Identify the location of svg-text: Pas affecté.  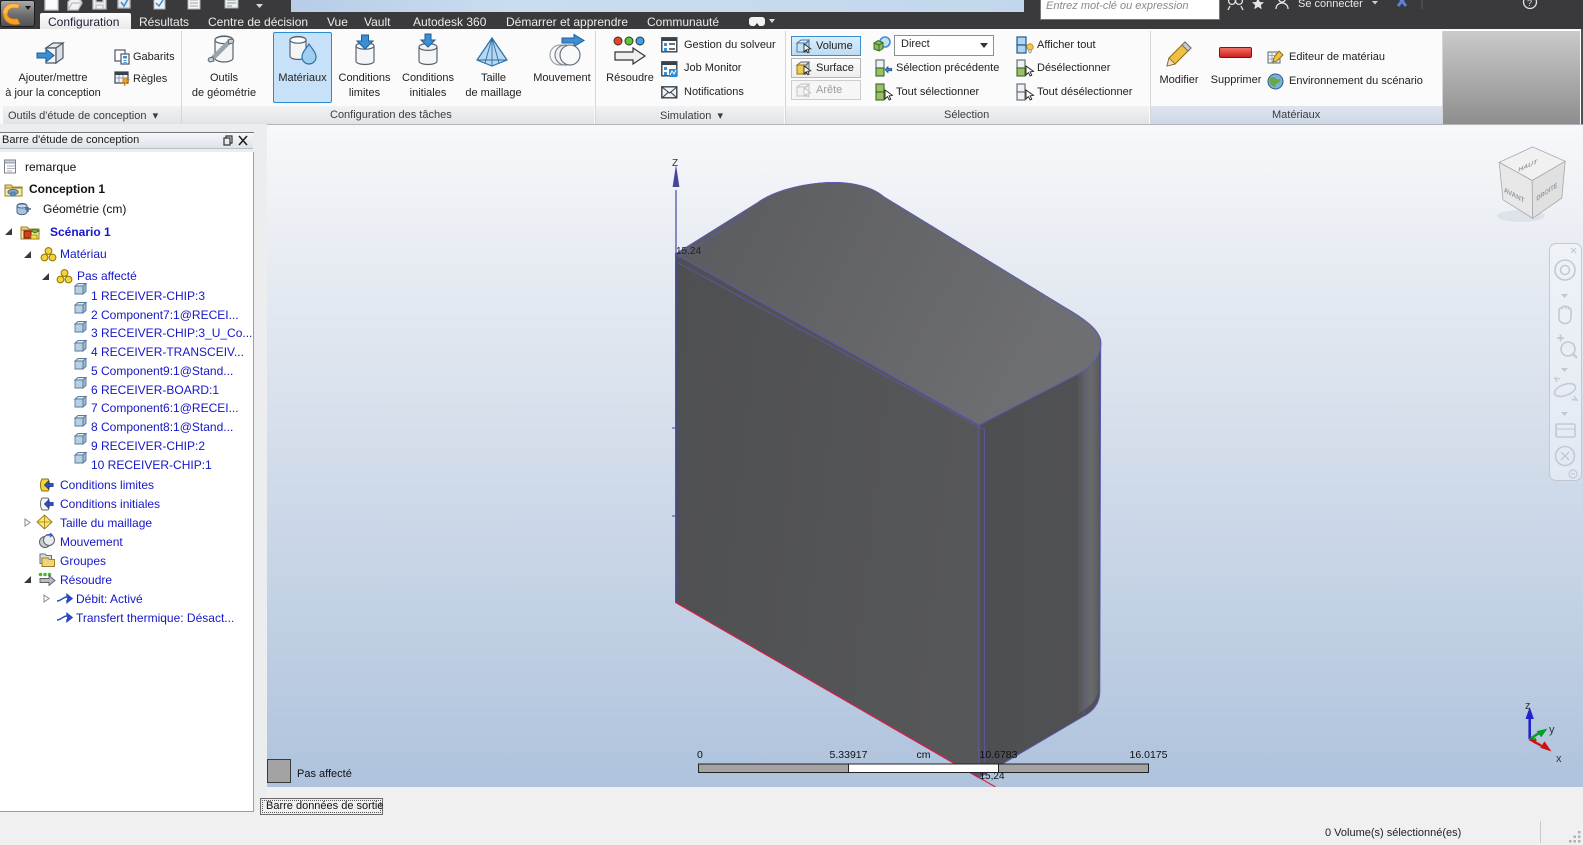
(324, 774).